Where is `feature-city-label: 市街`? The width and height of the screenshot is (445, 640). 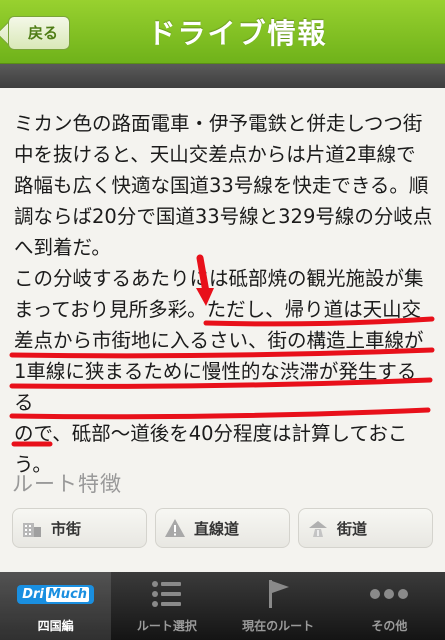 feature-city-label: 市街 is located at coordinates (66, 528).